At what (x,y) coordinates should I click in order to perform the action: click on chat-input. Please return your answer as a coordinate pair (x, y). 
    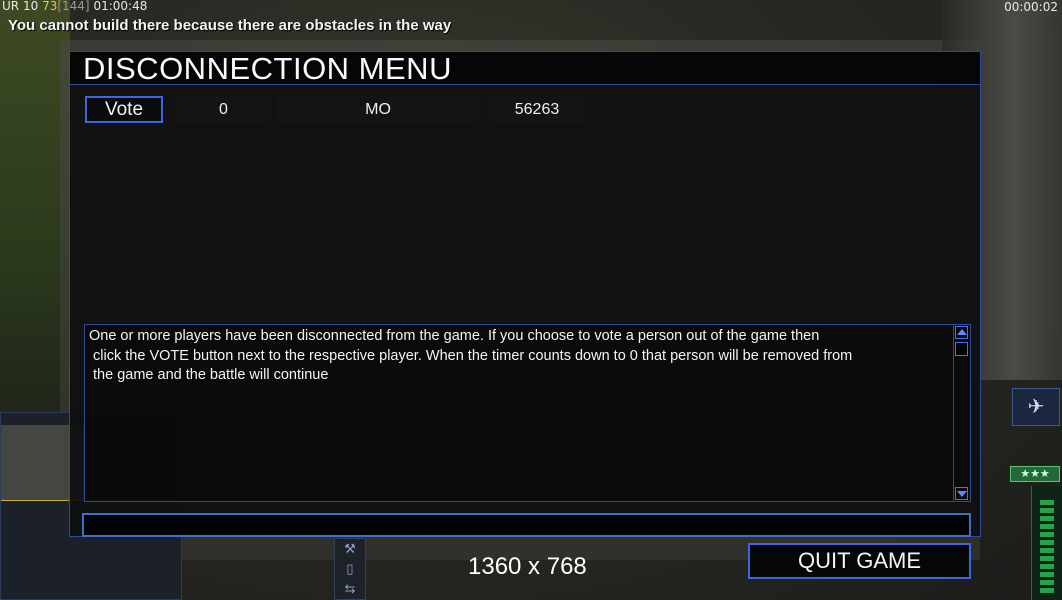
    Looking at the image, I should click on (526, 525).